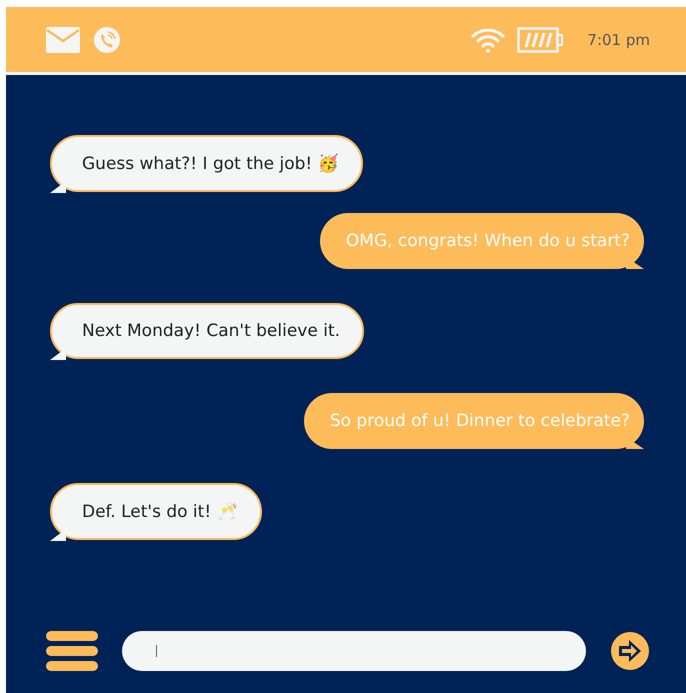  I want to click on wifi-icon, so click(488, 39).